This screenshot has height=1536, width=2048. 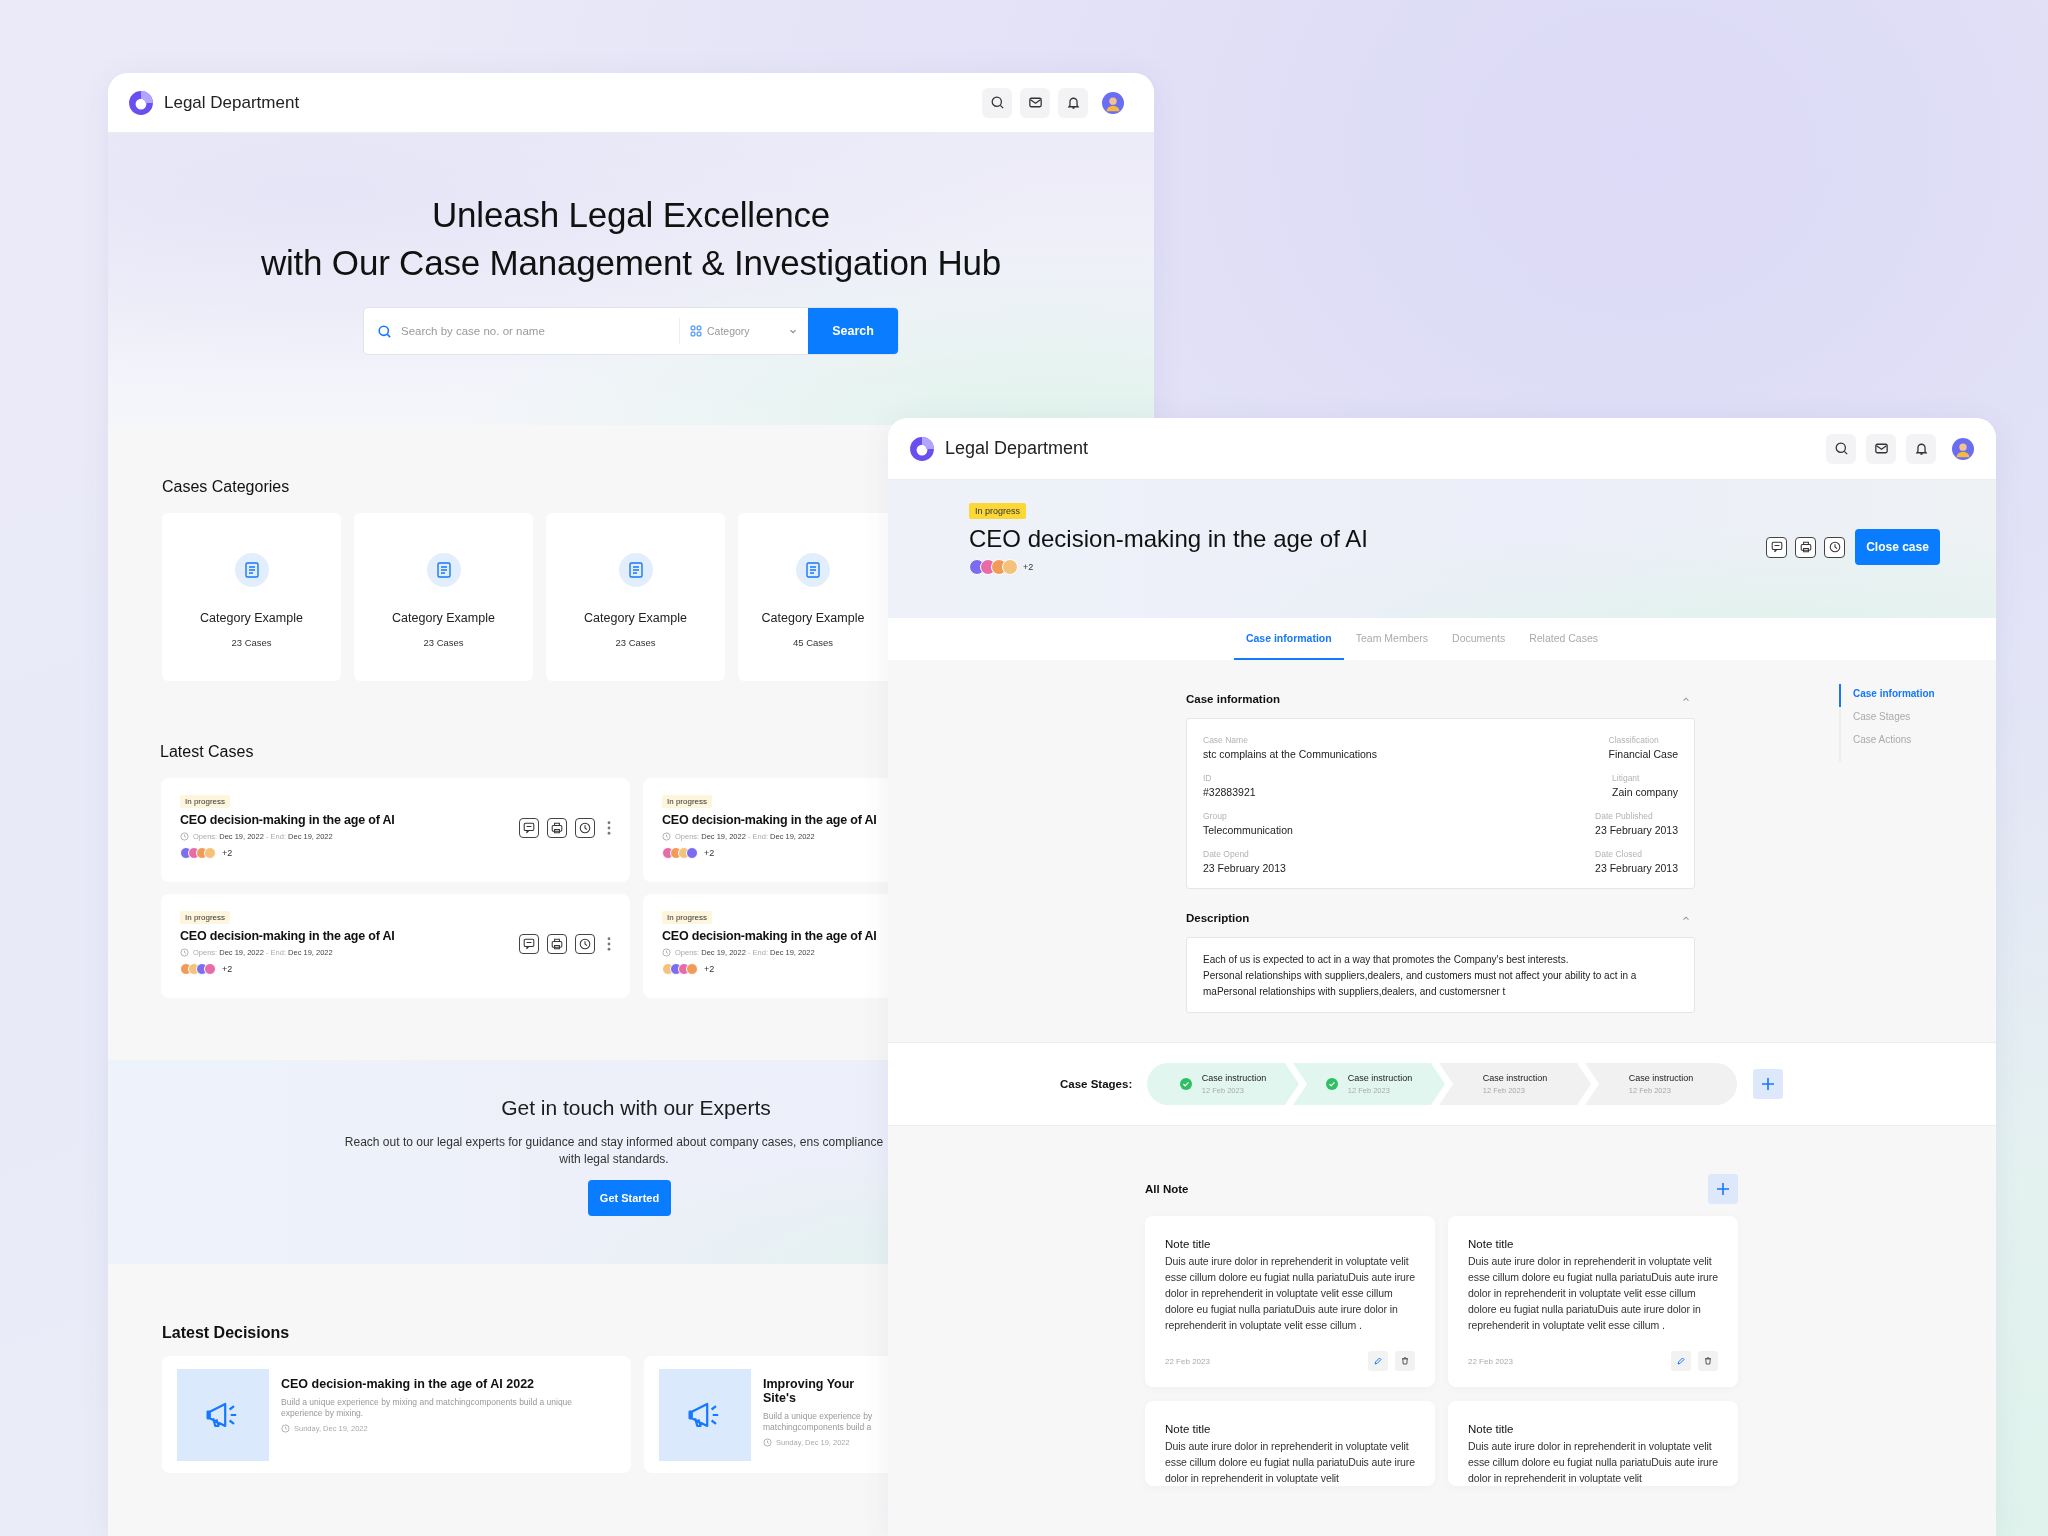 I want to click on search-icon, so click(x=384, y=331).